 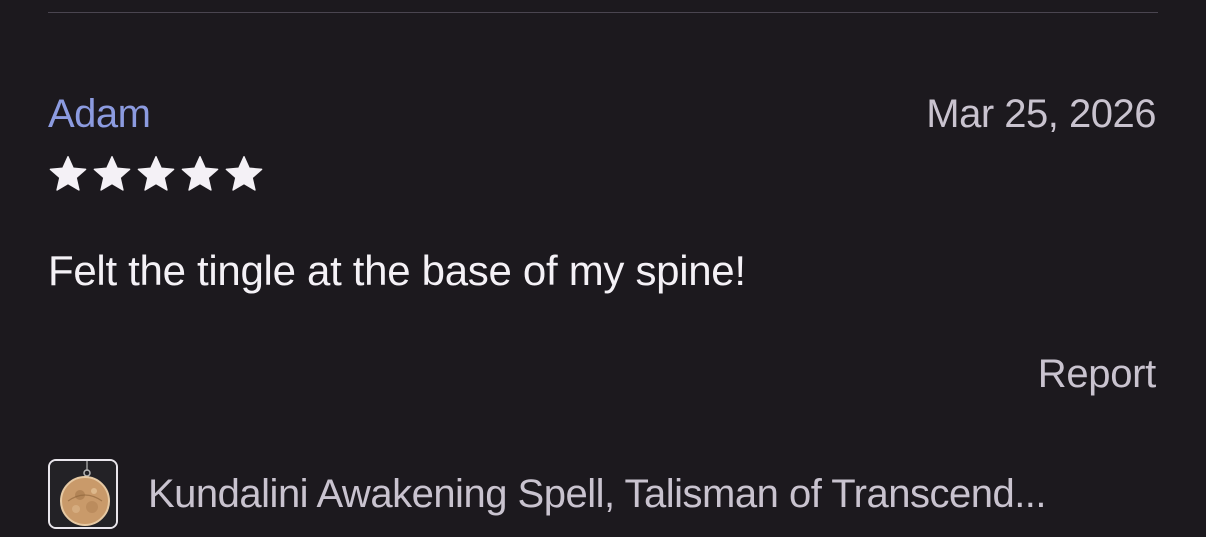 I want to click on pendant-icon, so click(x=83, y=494).